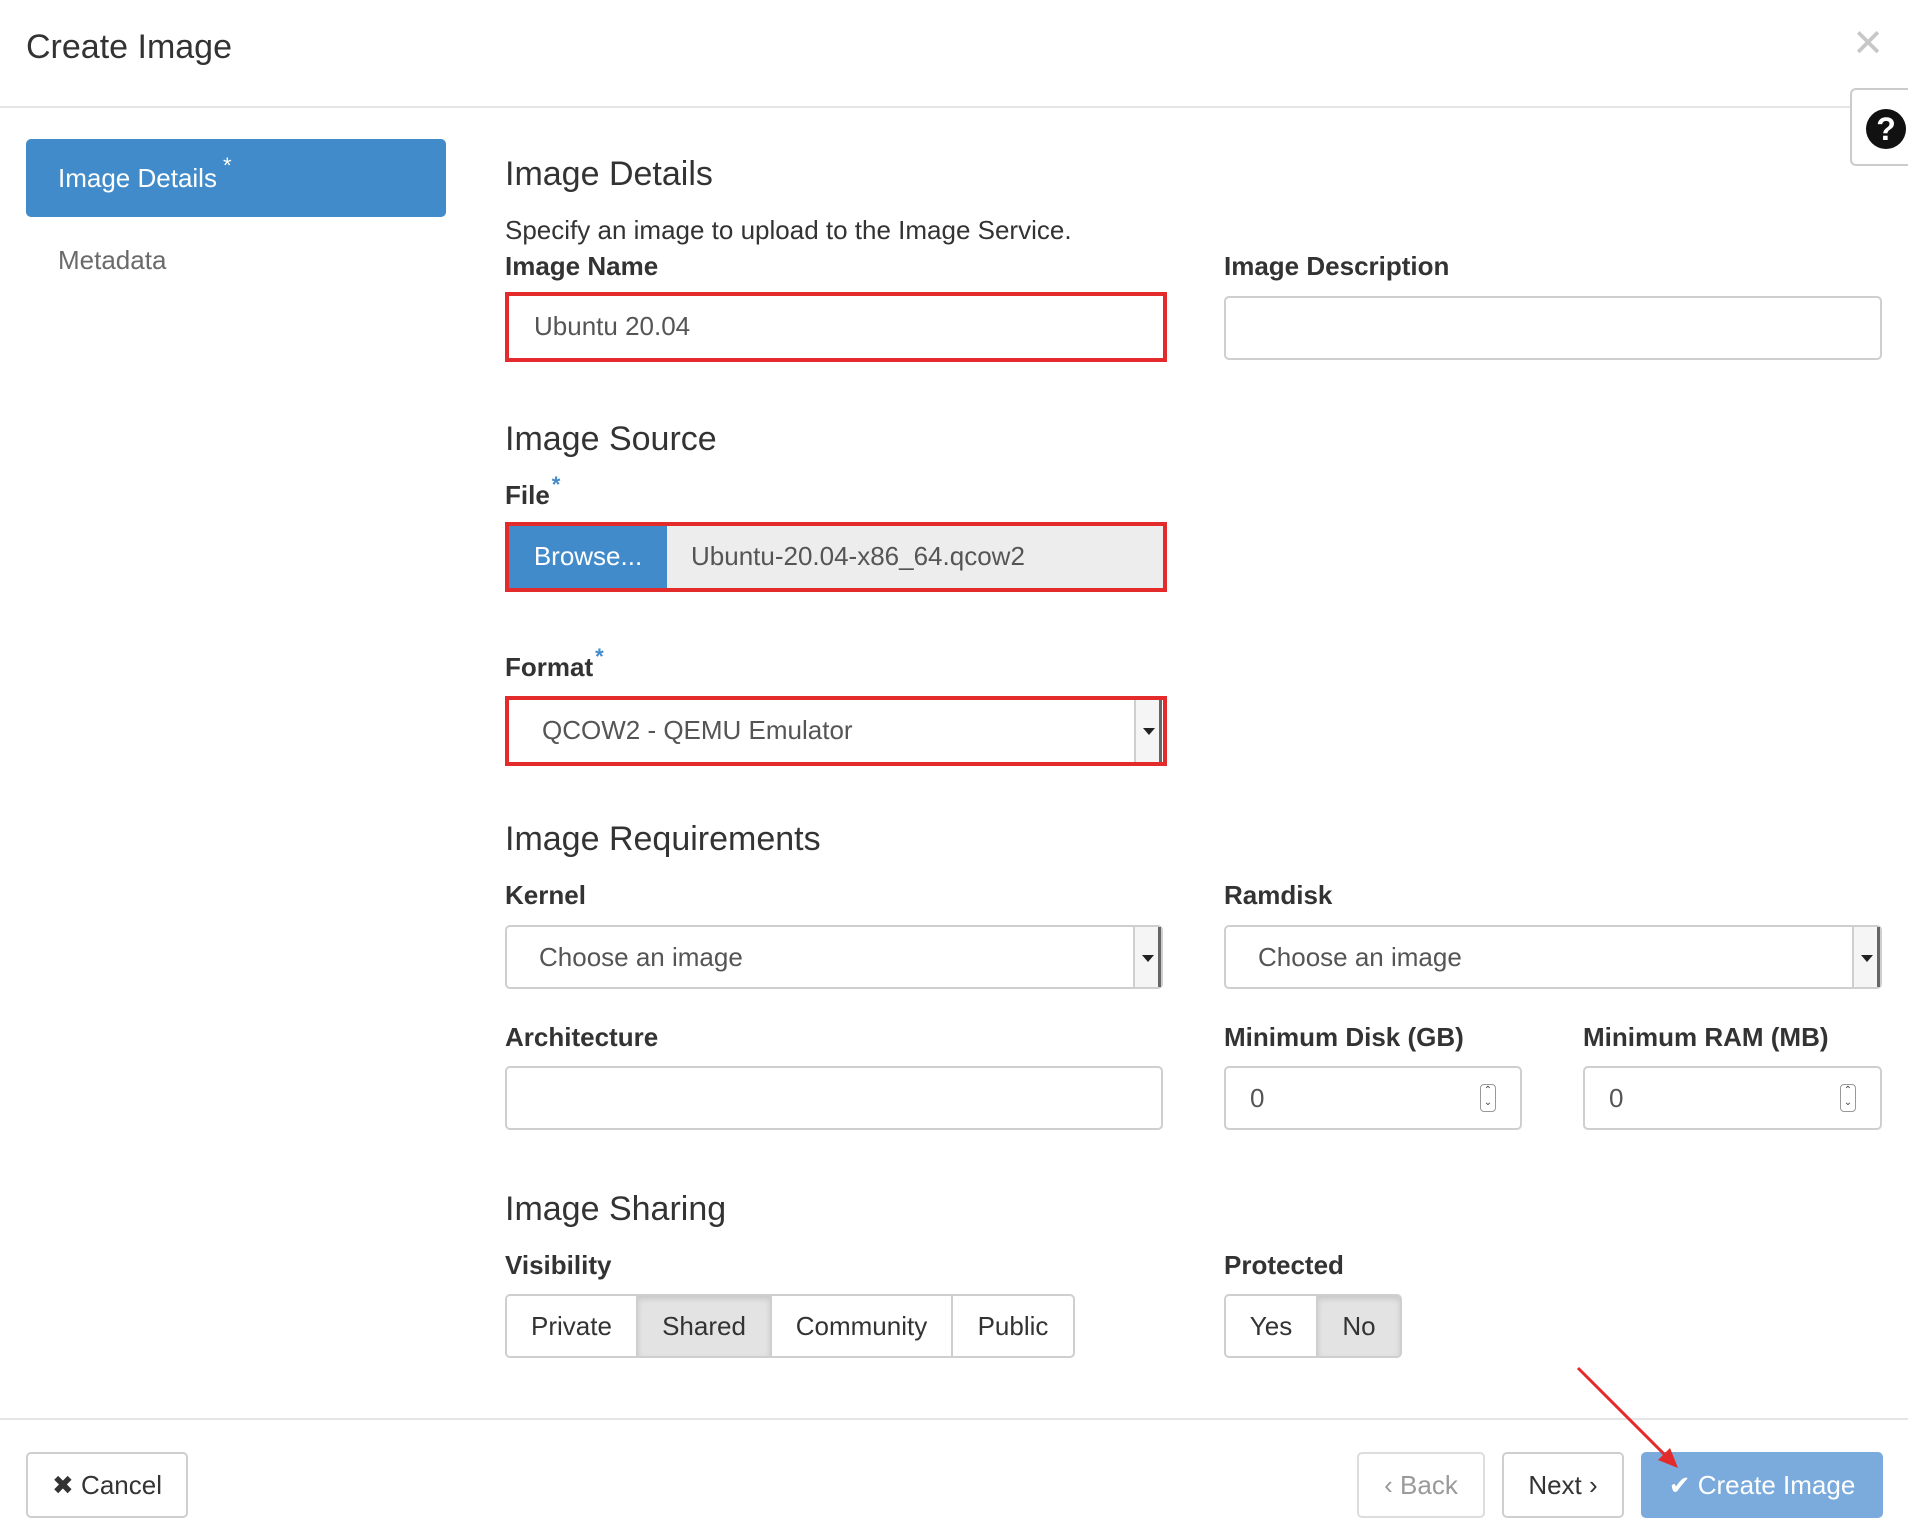 The height and width of the screenshot is (1540, 1908). Describe the element at coordinates (697, 730) in the screenshot. I see `format-select-value: QCOW2 - QEMU Emulator` at that location.